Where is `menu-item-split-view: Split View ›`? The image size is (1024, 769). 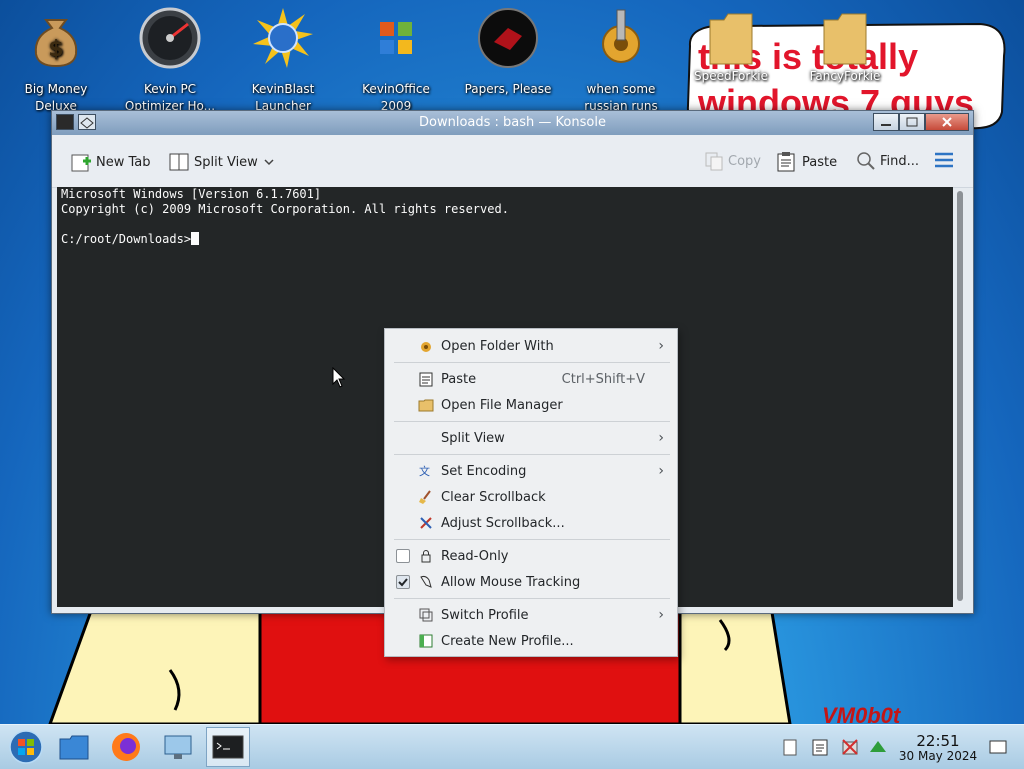 menu-item-split-view: Split View › is located at coordinates (531, 438).